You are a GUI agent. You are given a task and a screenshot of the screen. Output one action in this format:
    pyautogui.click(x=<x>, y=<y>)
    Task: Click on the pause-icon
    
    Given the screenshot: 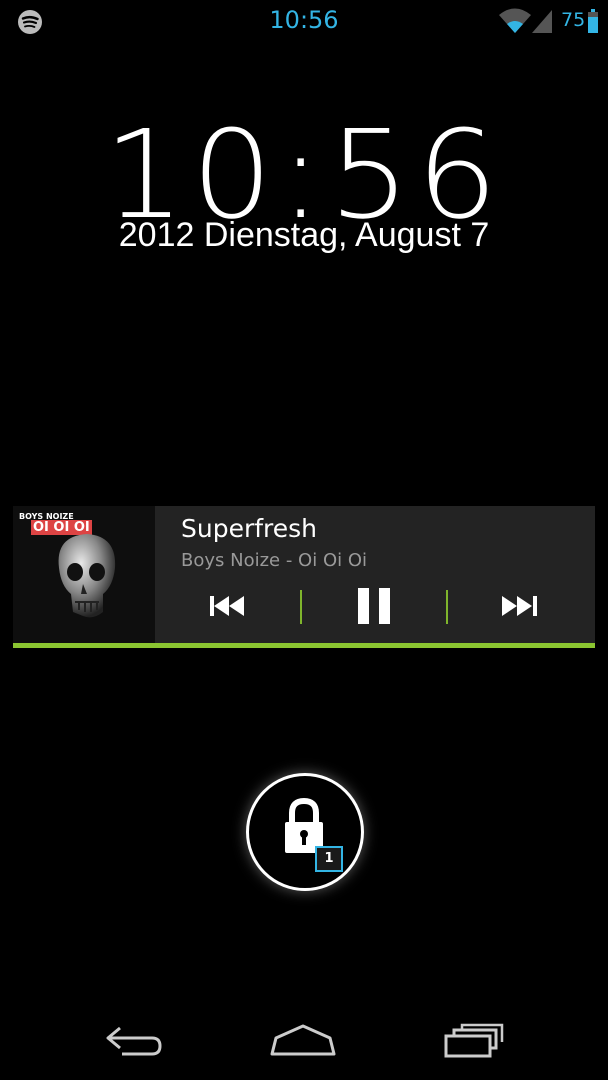 What is the action you would take?
    pyautogui.click(x=374, y=606)
    